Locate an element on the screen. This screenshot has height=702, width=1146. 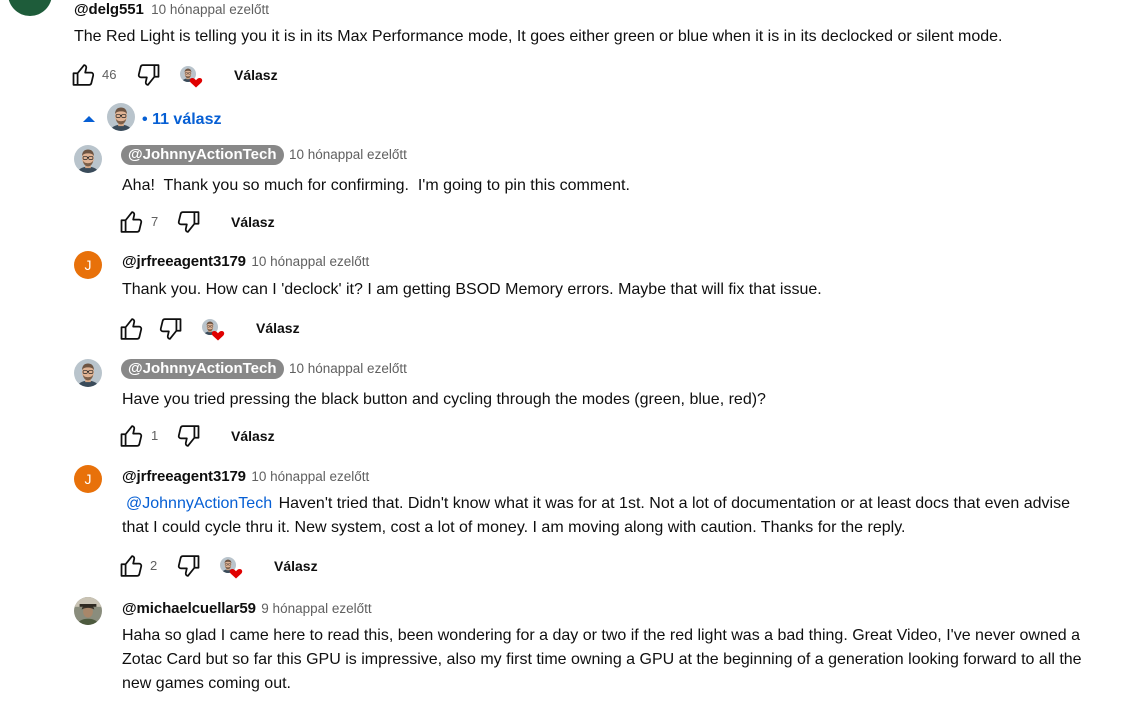
caret-up-icon is located at coordinates (89, 119).